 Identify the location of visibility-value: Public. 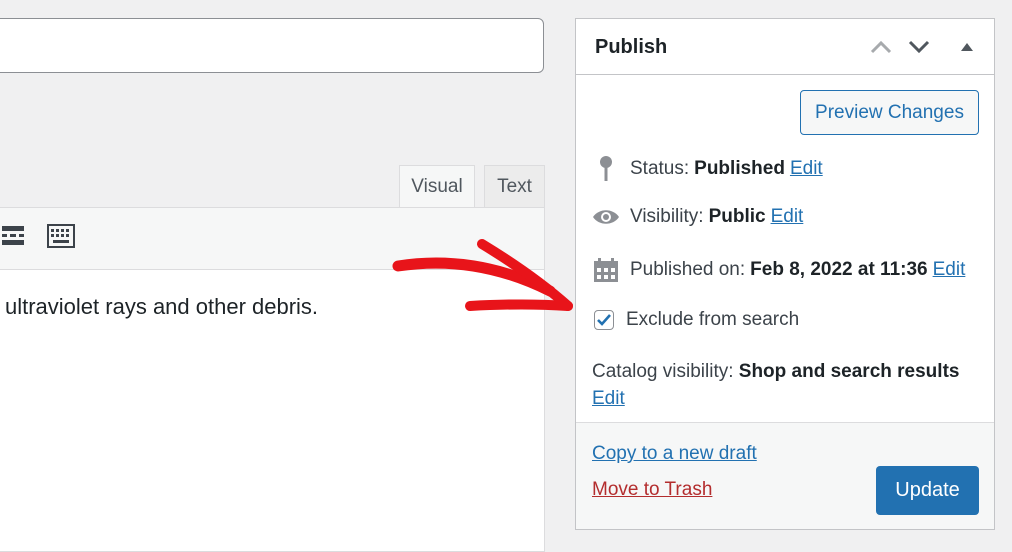
(737, 216).